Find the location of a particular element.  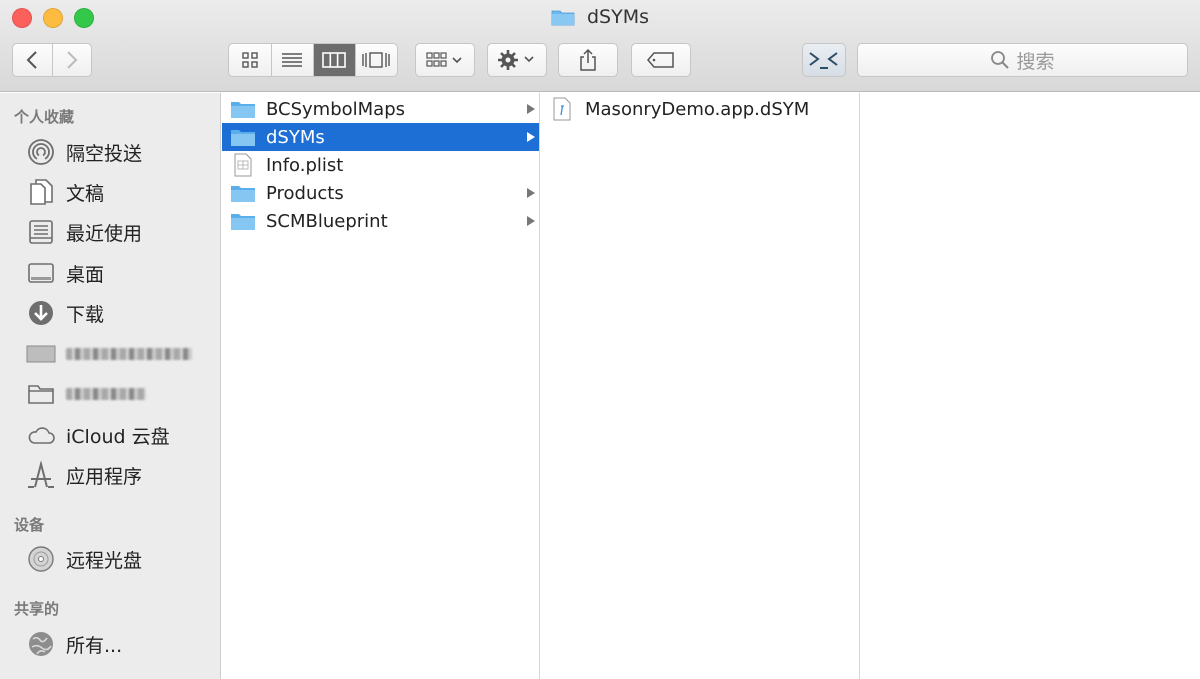

tag-icon is located at coordinates (660, 60).